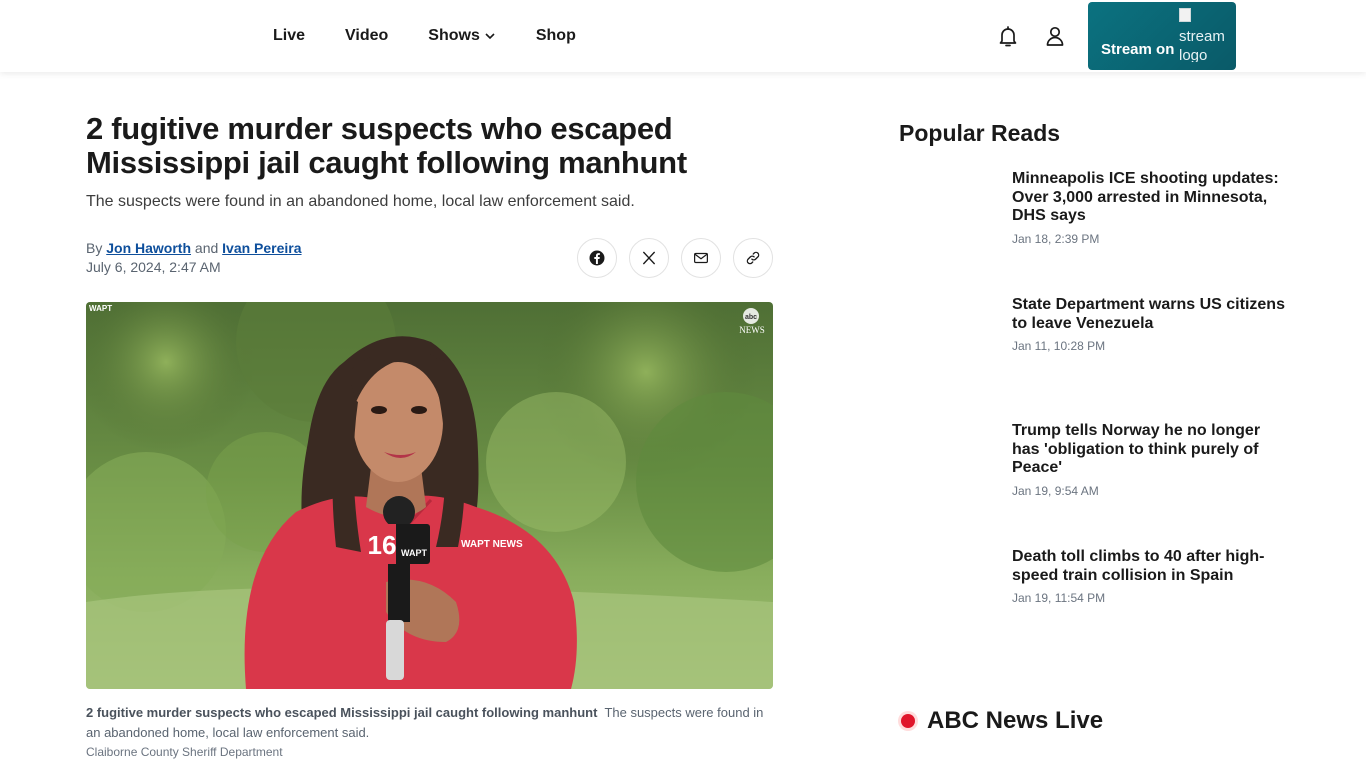 This screenshot has width=1366, height=768. What do you see at coordinates (1202, 45) in the screenshot?
I see `stream-logo-alt: stream logo` at bounding box center [1202, 45].